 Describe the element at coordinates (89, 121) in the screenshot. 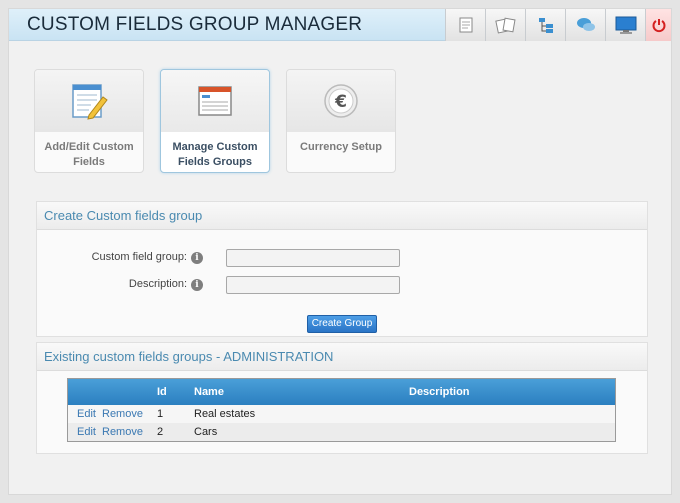

I see `tile-add-edit-custom-fields: Add/Edit Custom Fields` at that location.